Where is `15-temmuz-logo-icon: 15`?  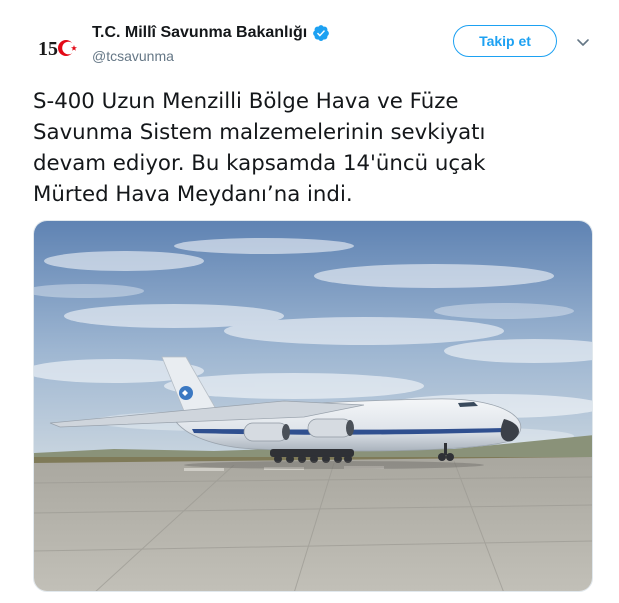 15-temmuz-logo-icon: 15 is located at coordinates (57, 49).